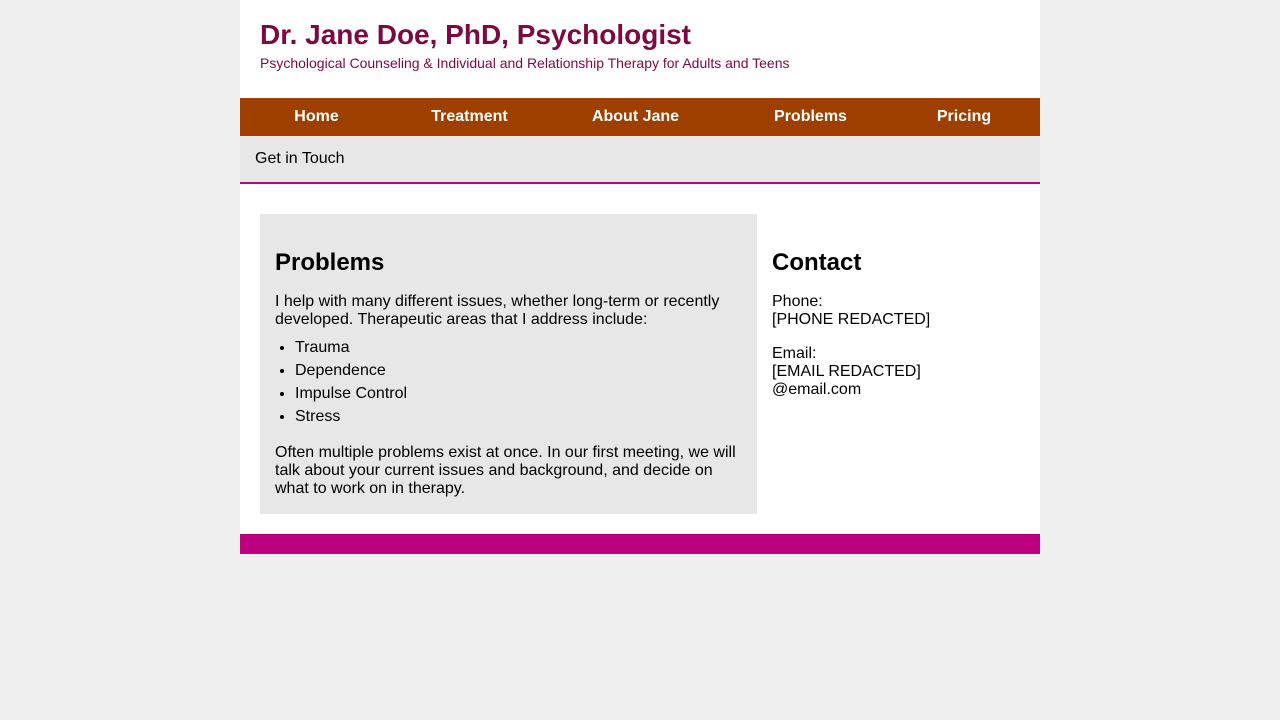 This screenshot has height=720, width=1280. Describe the element at coordinates (518, 370) in the screenshot. I see `list-item: Dependence` at that location.